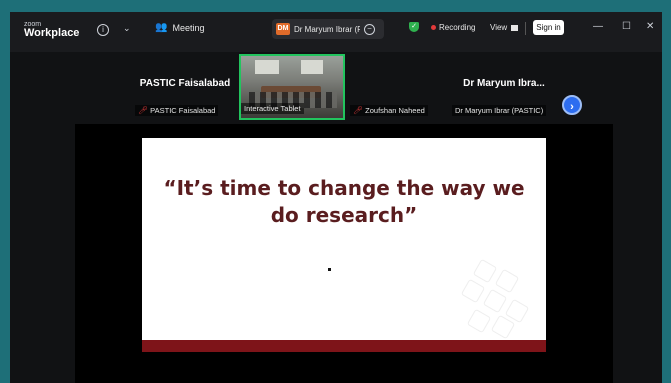 The image size is (671, 383). I want to click on slide-title-line-2: do research”, so click(344, 215).